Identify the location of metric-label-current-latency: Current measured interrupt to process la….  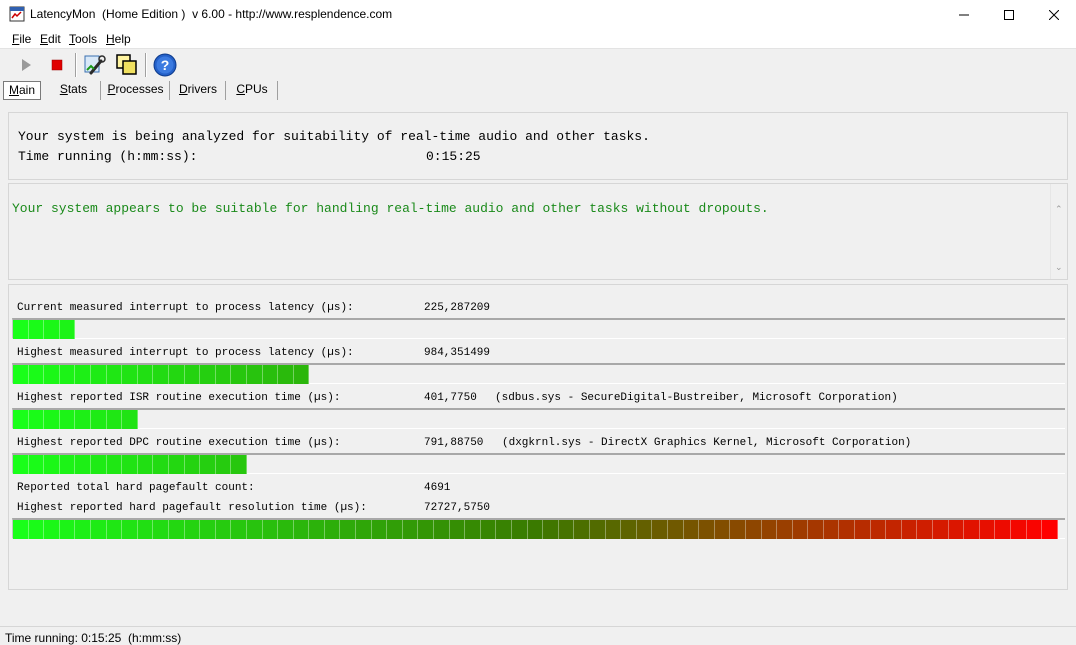
(185, 308).